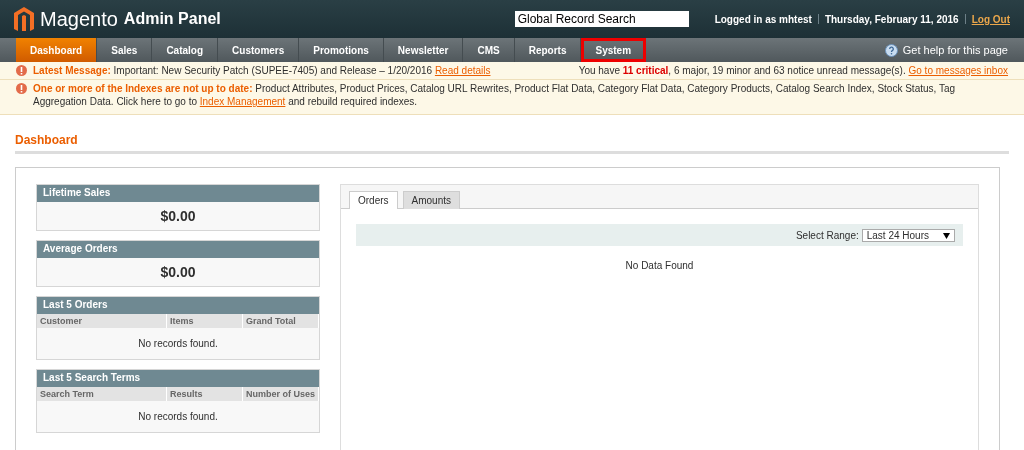 Image resolution: width=1024 pixels, height=450 pixels. What do you see at coordinates (178, 249) in the screenshot?
I see `card-title: Average Orders` at bounding box center [178, 249].